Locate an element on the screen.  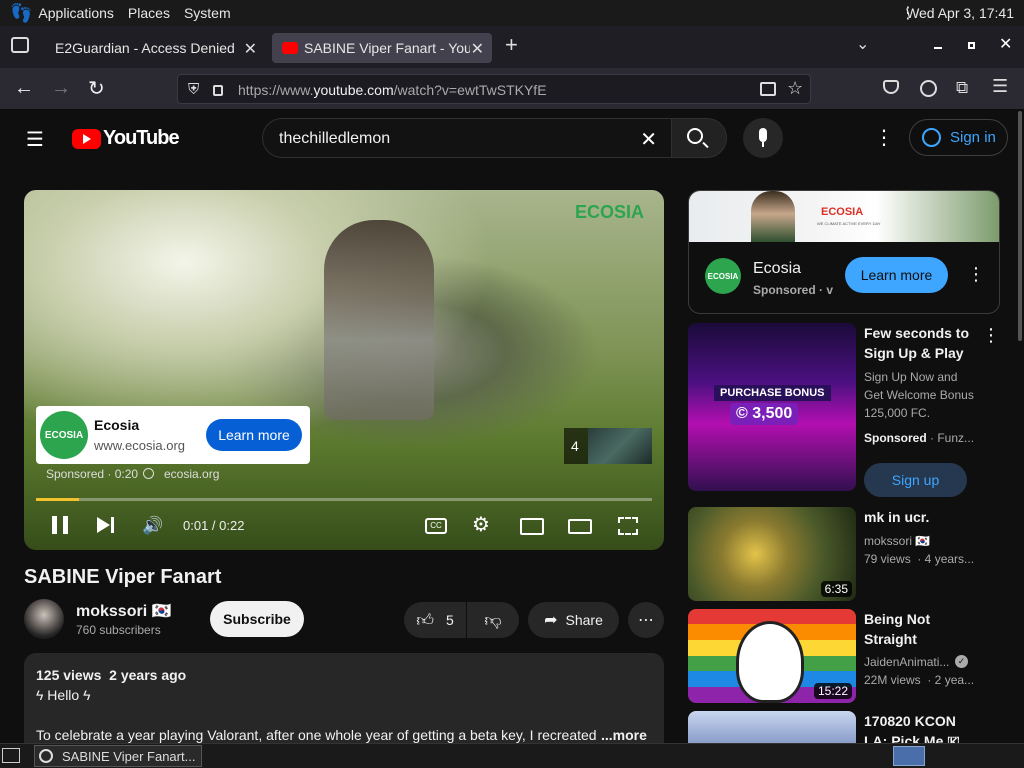
more-link: ...more is located at coordinates (624, 735).